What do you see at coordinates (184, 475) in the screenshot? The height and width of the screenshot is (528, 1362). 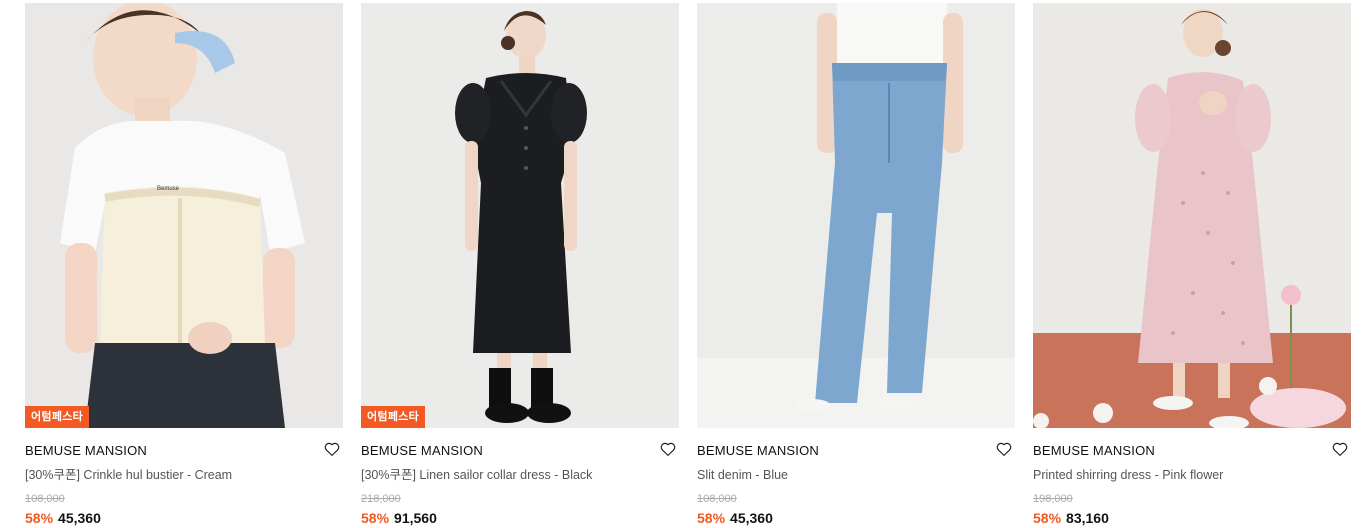 I see `product-name: [30%쿠폰] Crinkle hul bustier - Cream` at bounding box center [184, 475].